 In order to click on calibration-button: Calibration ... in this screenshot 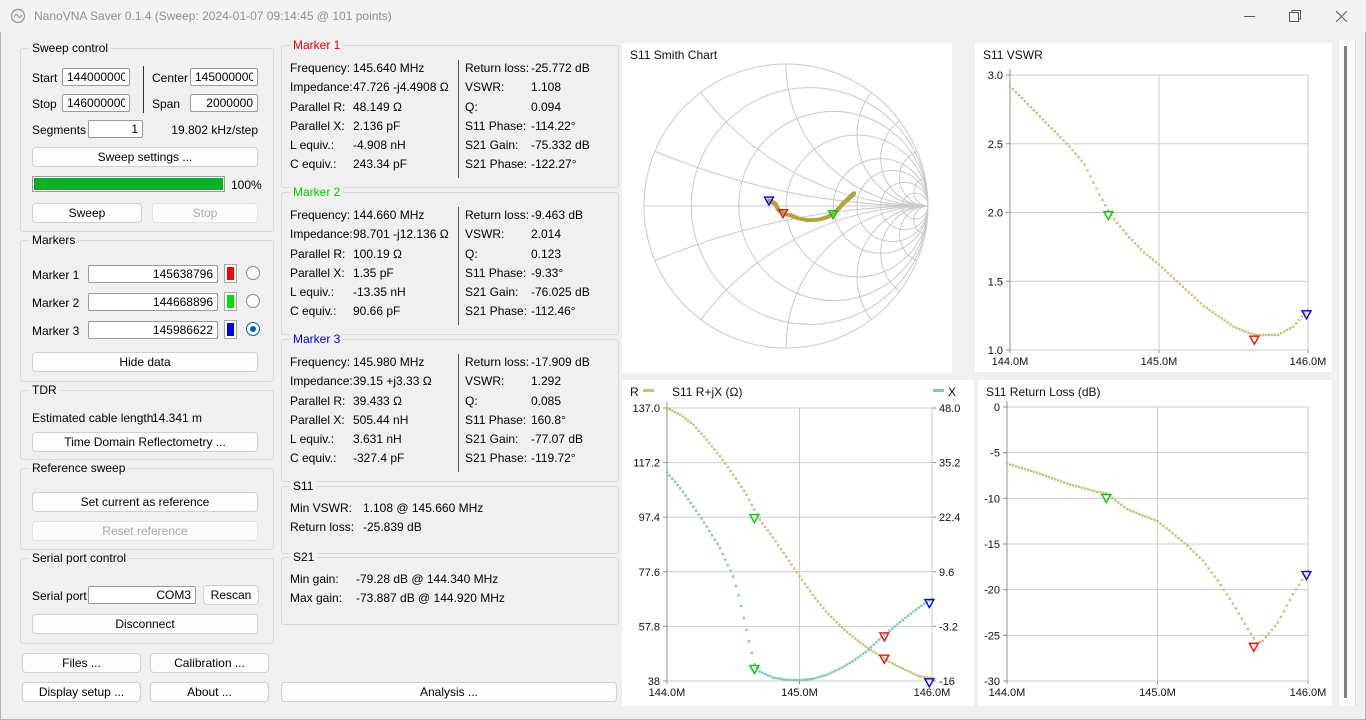, I will do `click(209, 663)`.